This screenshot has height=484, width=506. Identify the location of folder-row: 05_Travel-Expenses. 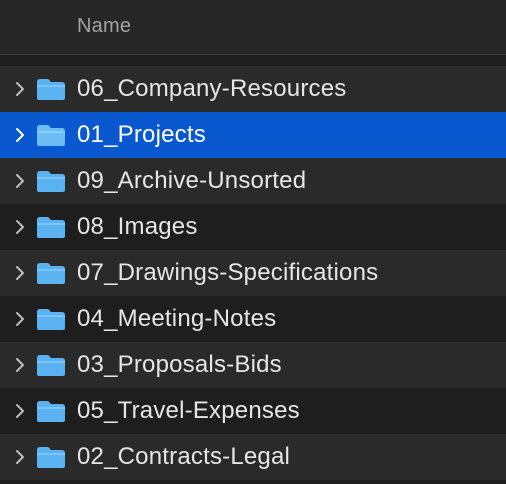
(253, 411).